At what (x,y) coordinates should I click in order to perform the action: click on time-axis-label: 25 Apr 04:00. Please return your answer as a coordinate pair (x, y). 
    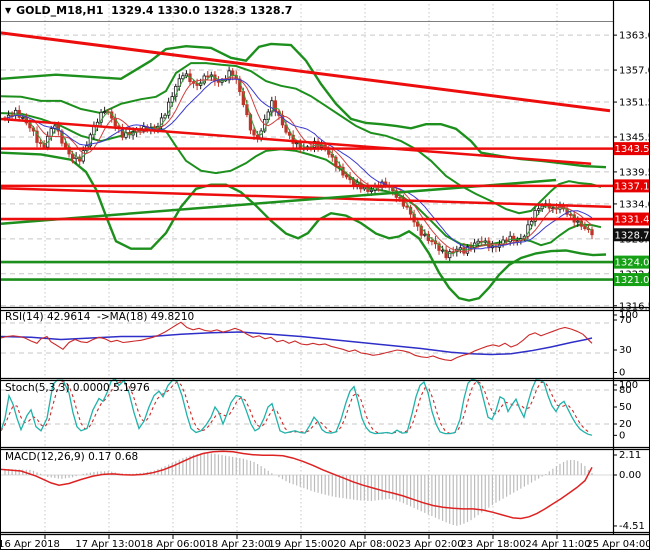
    Looking at the image, I should click on (618, 544).